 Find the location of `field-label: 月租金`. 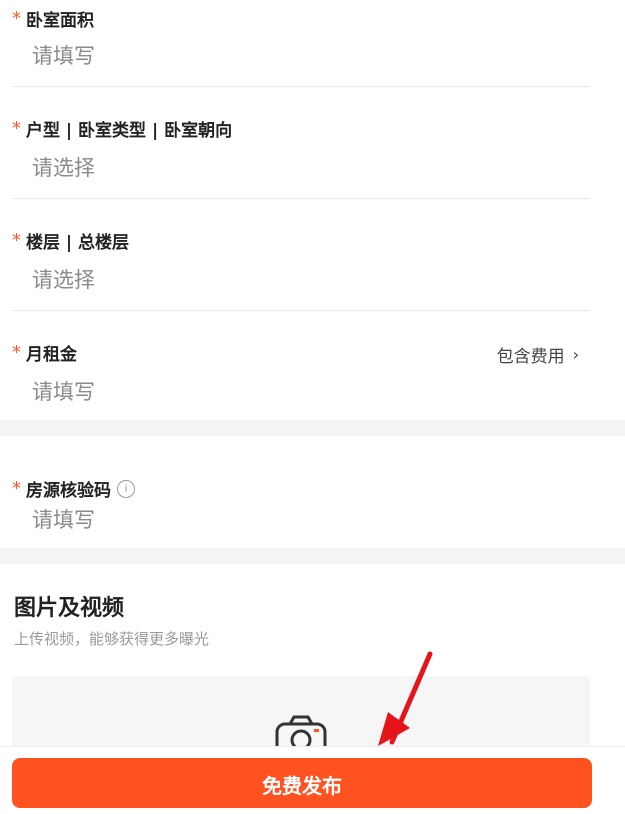

field-label: 月租金 is located at coordinates (51, 355).